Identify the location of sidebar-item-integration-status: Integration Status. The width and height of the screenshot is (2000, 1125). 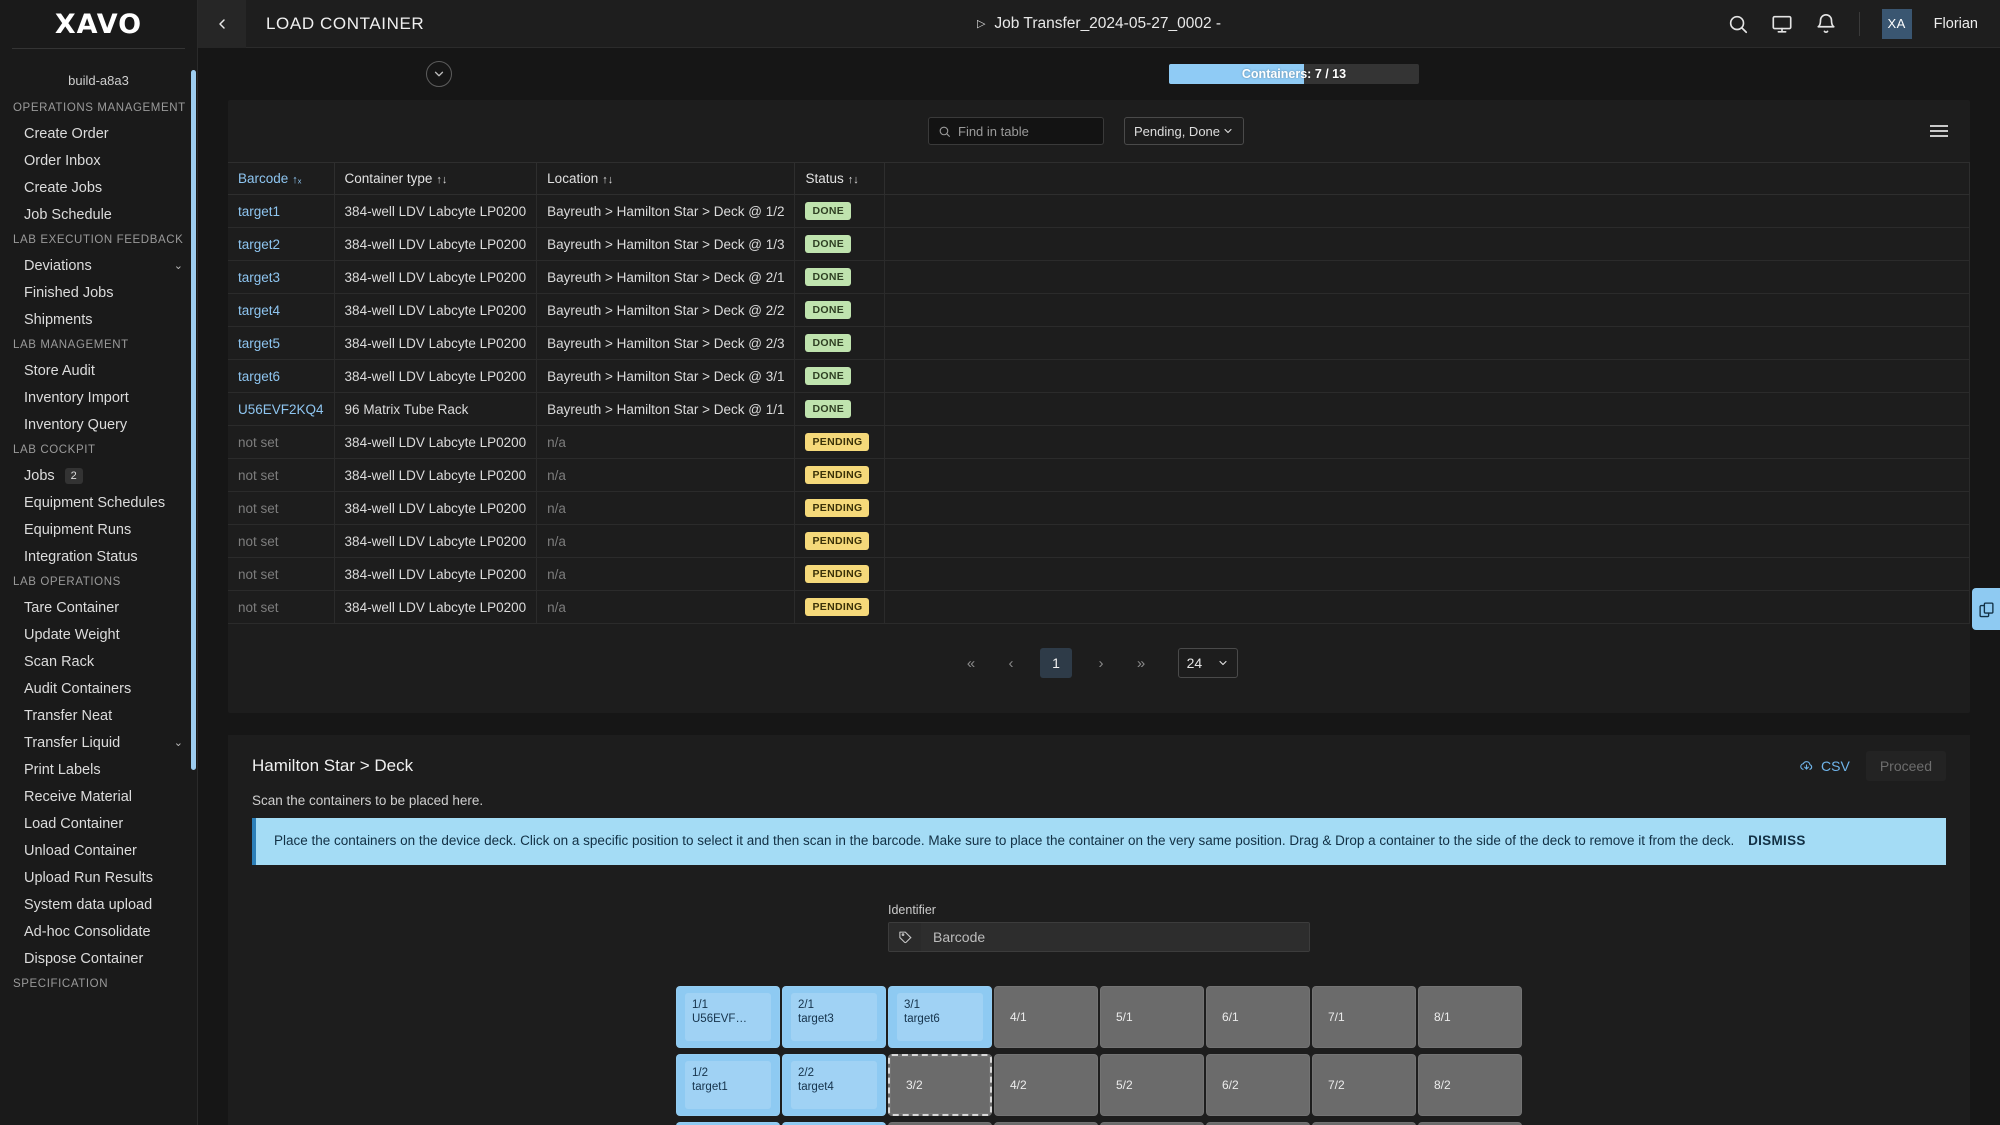
(98, 556).